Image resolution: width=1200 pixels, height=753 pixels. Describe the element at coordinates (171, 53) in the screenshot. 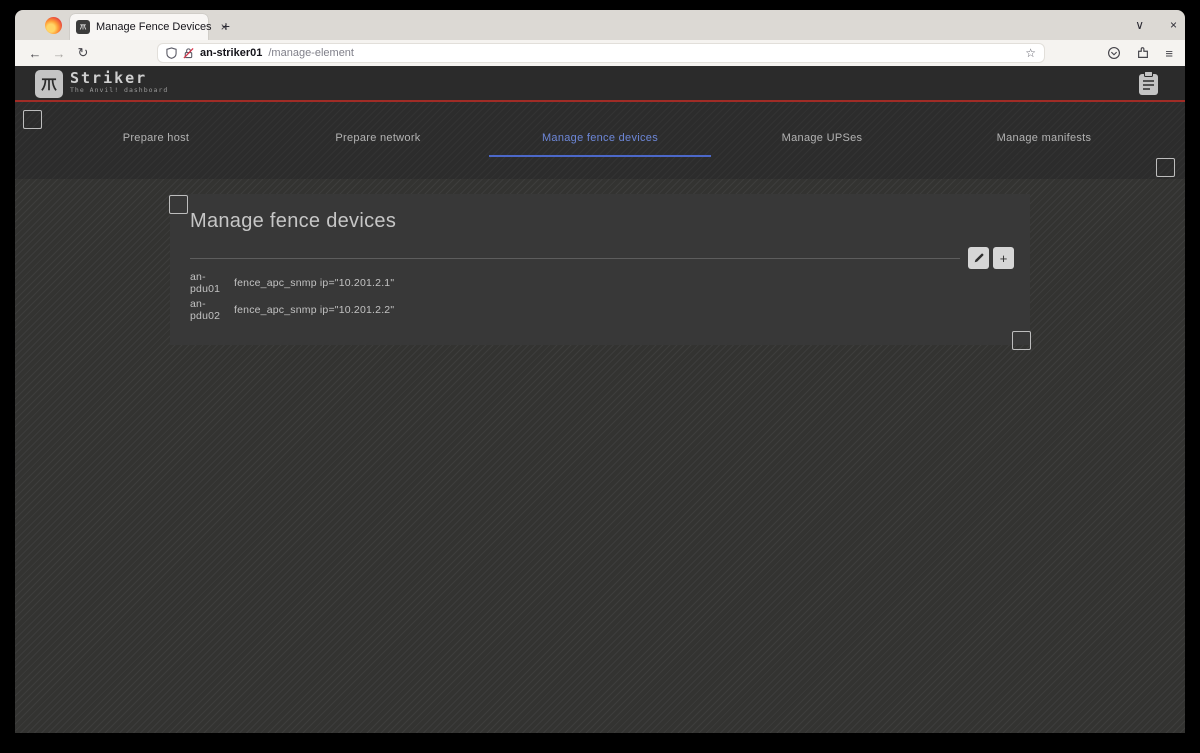

I see `tracking-shield-icon` at that location.